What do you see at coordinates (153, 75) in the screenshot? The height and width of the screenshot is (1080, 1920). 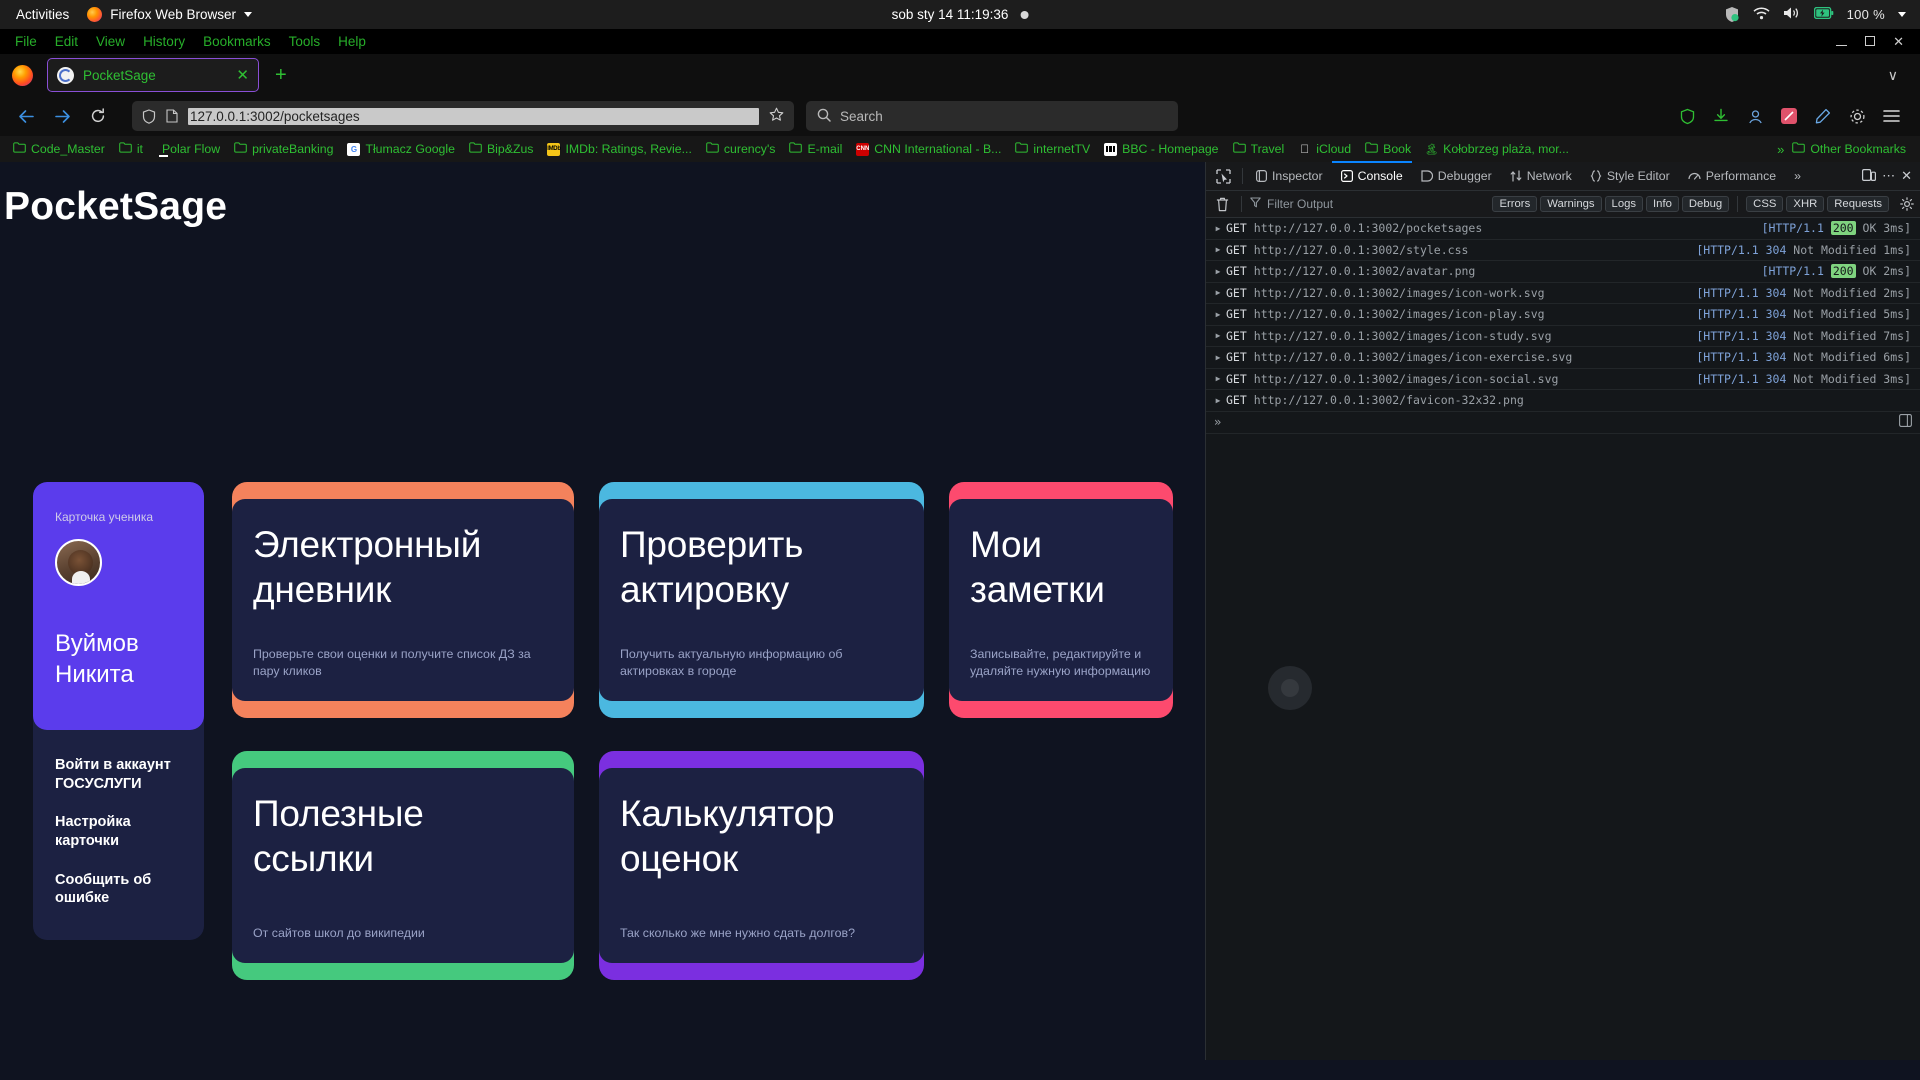 I see `tab-pocketsage: PocketSage ✕` at bounding box center [153, 75].